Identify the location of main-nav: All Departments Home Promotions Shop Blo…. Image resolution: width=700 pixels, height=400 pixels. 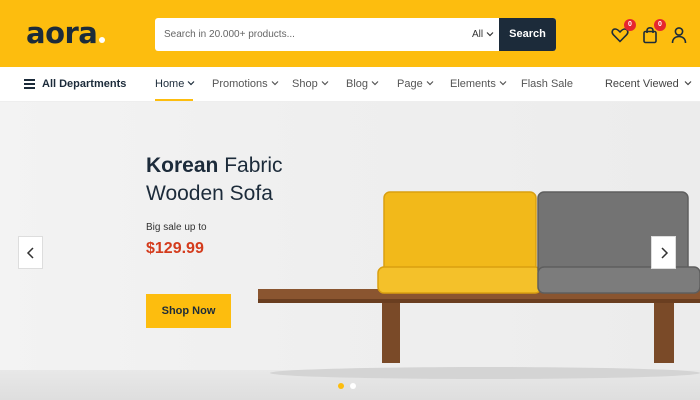
(350, 84).